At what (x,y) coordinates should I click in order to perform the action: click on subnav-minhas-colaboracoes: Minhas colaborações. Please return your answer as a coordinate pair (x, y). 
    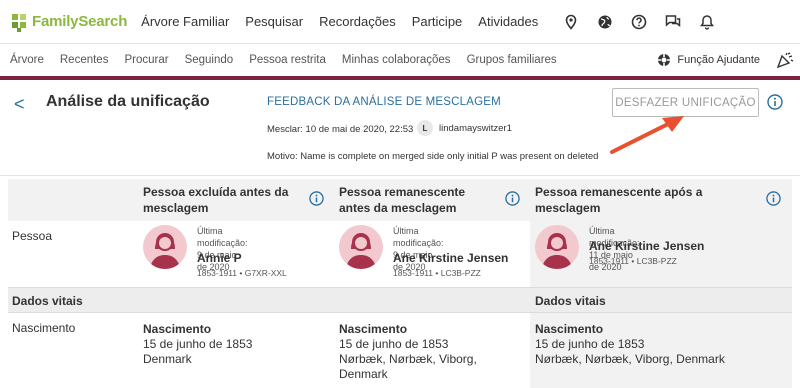
    Looking at the image, I should click on (396, 60).